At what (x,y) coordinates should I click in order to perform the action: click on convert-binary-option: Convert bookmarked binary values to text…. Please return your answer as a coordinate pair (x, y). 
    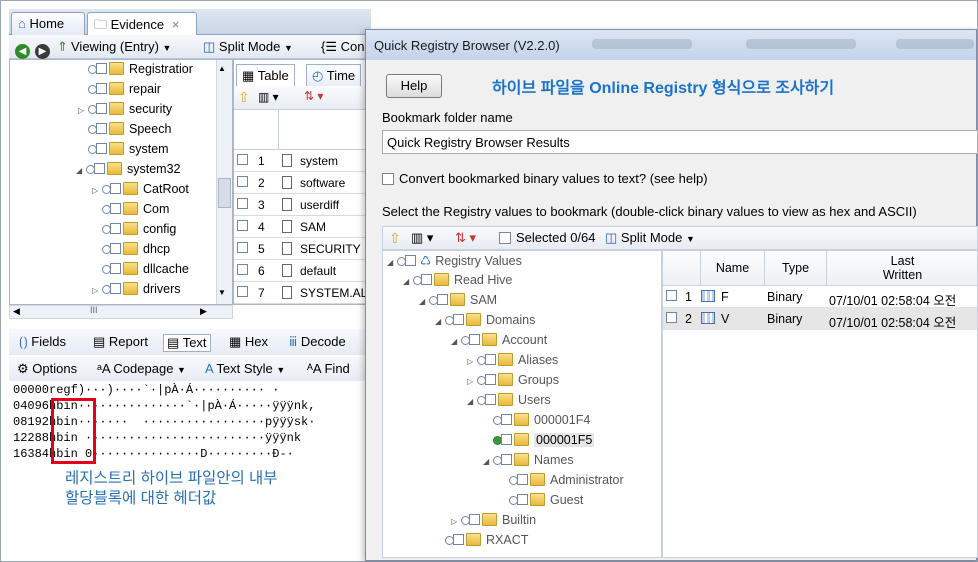
    Looking at the image, I should click on (545, 178).